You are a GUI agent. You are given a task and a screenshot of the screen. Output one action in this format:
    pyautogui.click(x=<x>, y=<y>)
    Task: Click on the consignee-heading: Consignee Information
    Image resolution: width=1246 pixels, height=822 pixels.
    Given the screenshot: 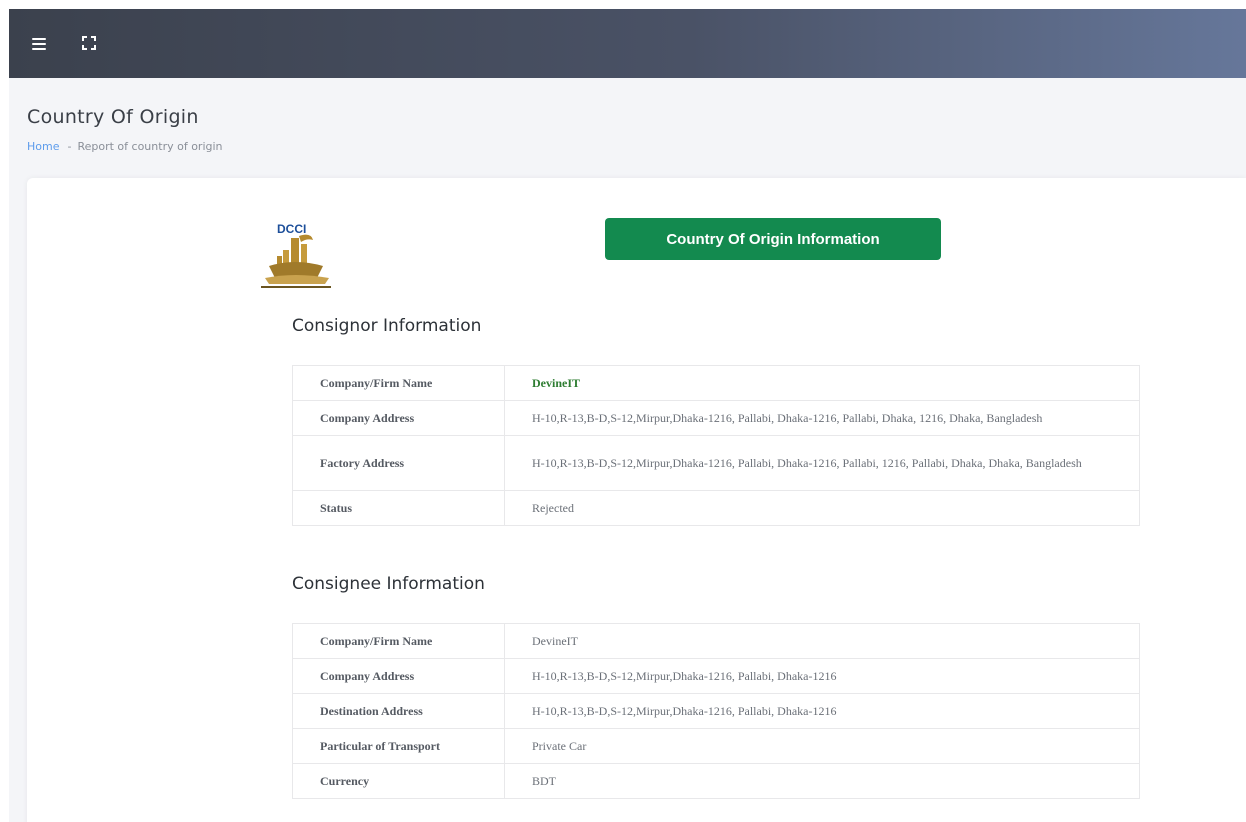 What is the action you would take?
    pyautogui.click(x=388, y=584)
    